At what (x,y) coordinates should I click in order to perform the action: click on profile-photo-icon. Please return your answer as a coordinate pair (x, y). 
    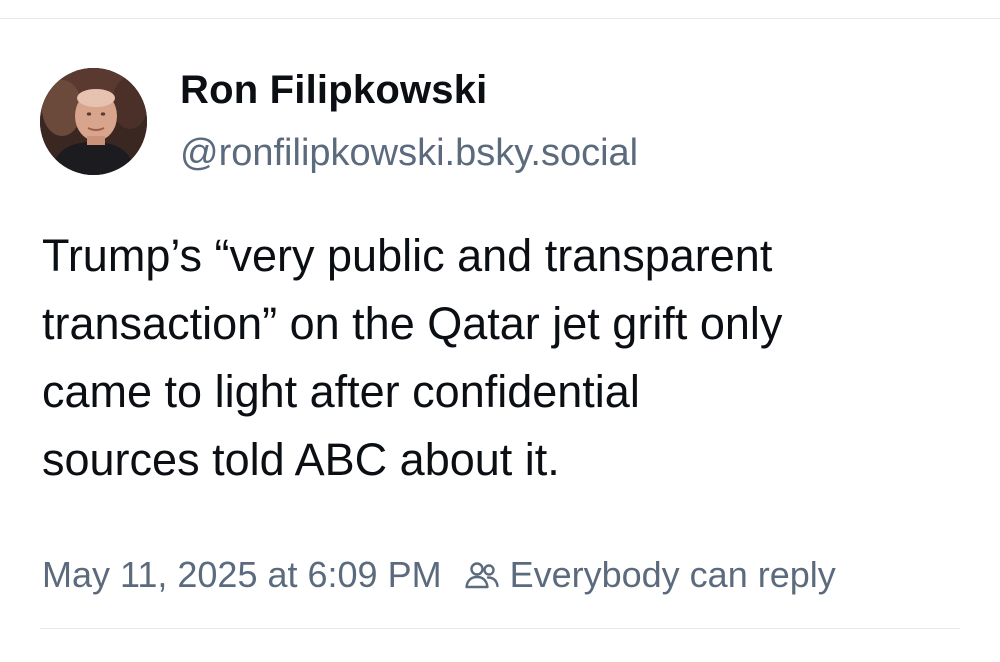
    Looking at the image, I should click on (93, 121).